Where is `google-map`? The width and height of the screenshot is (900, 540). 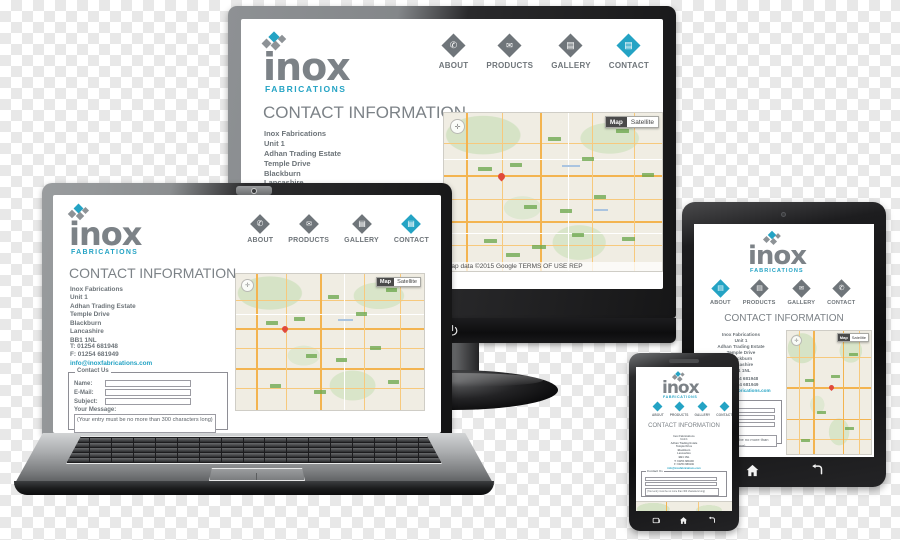 google-map is located at coordinates (684, 506).